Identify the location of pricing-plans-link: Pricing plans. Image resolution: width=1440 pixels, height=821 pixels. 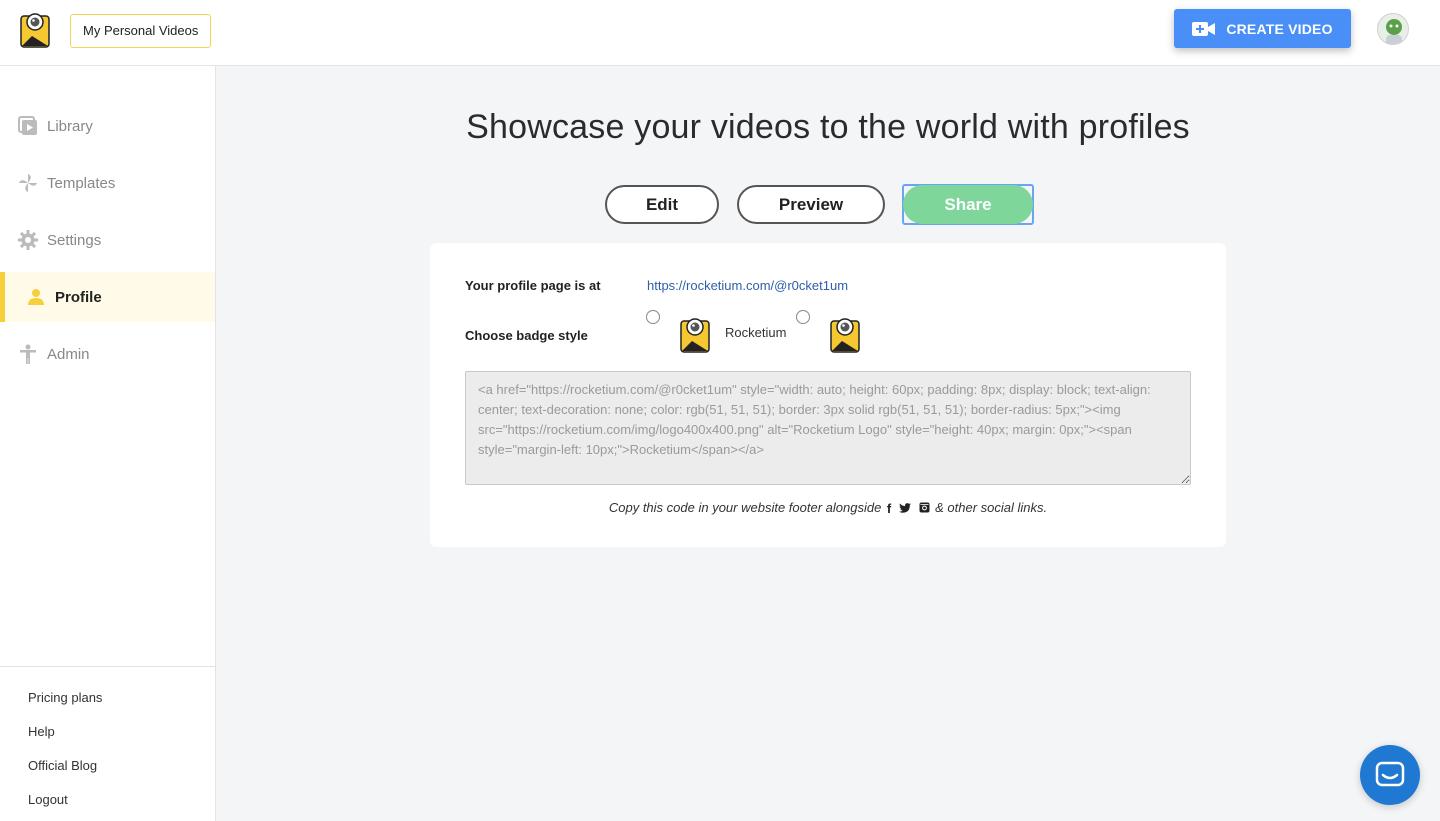
(65, 697).